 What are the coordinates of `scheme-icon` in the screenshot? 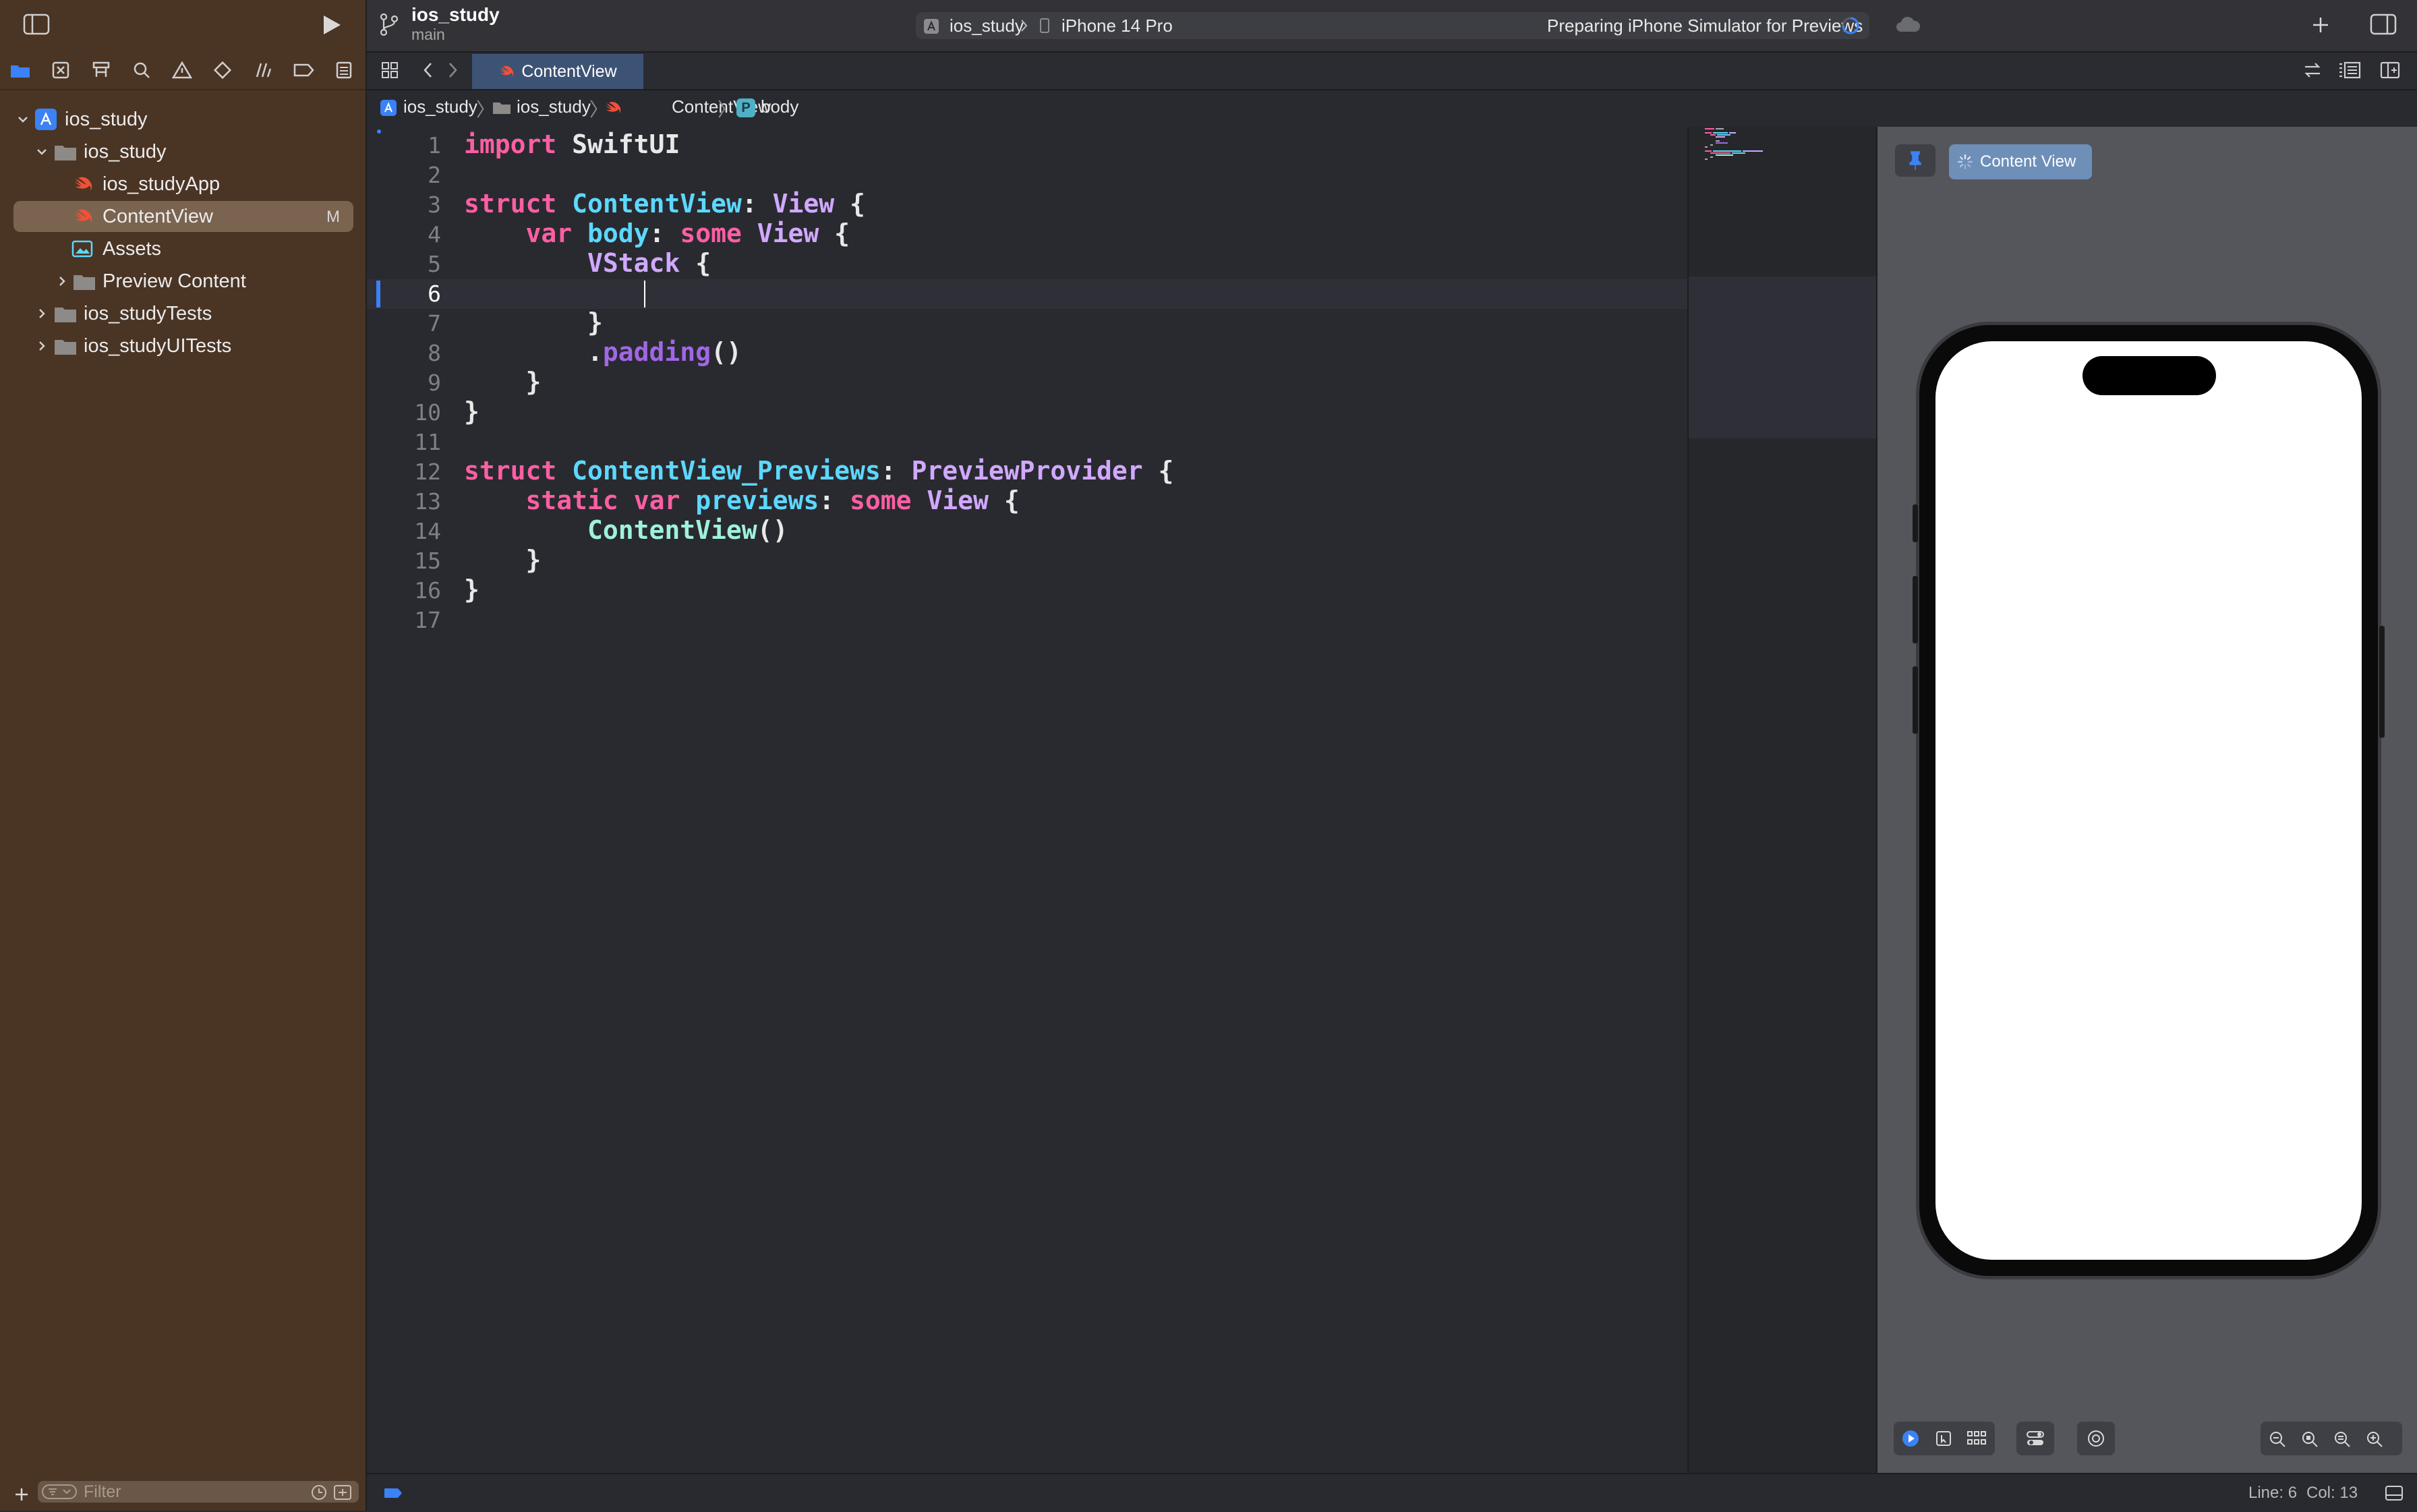 It's located at (931, 27).